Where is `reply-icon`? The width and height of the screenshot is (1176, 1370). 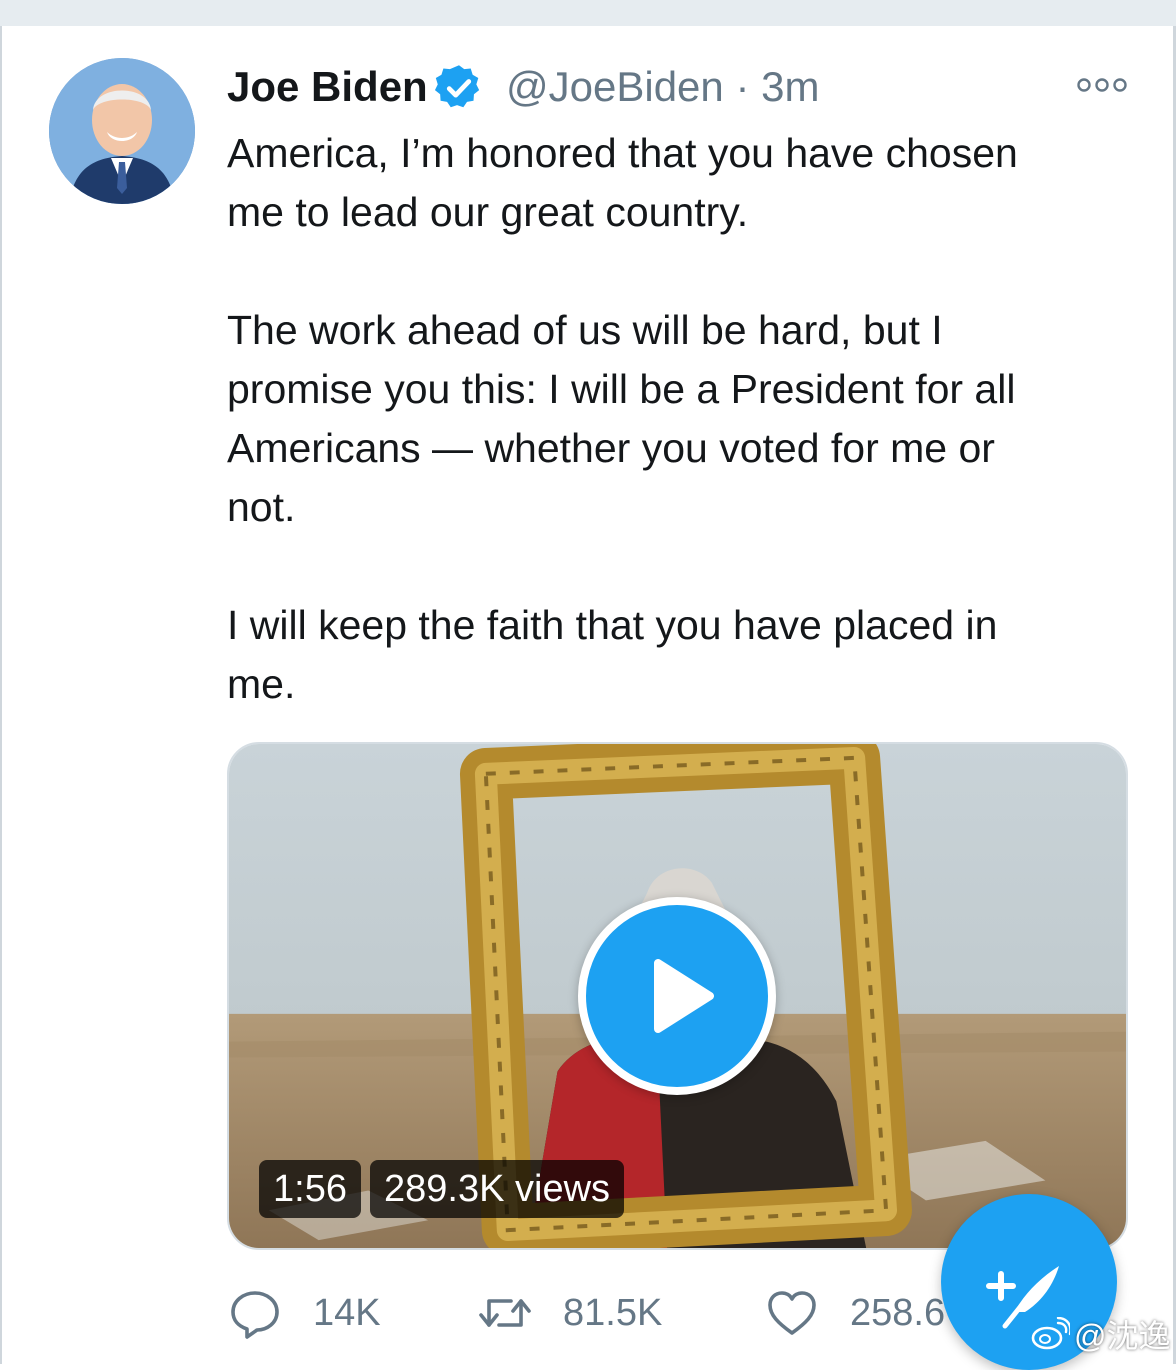
reply-icon is located at coordinates (255, 1315).